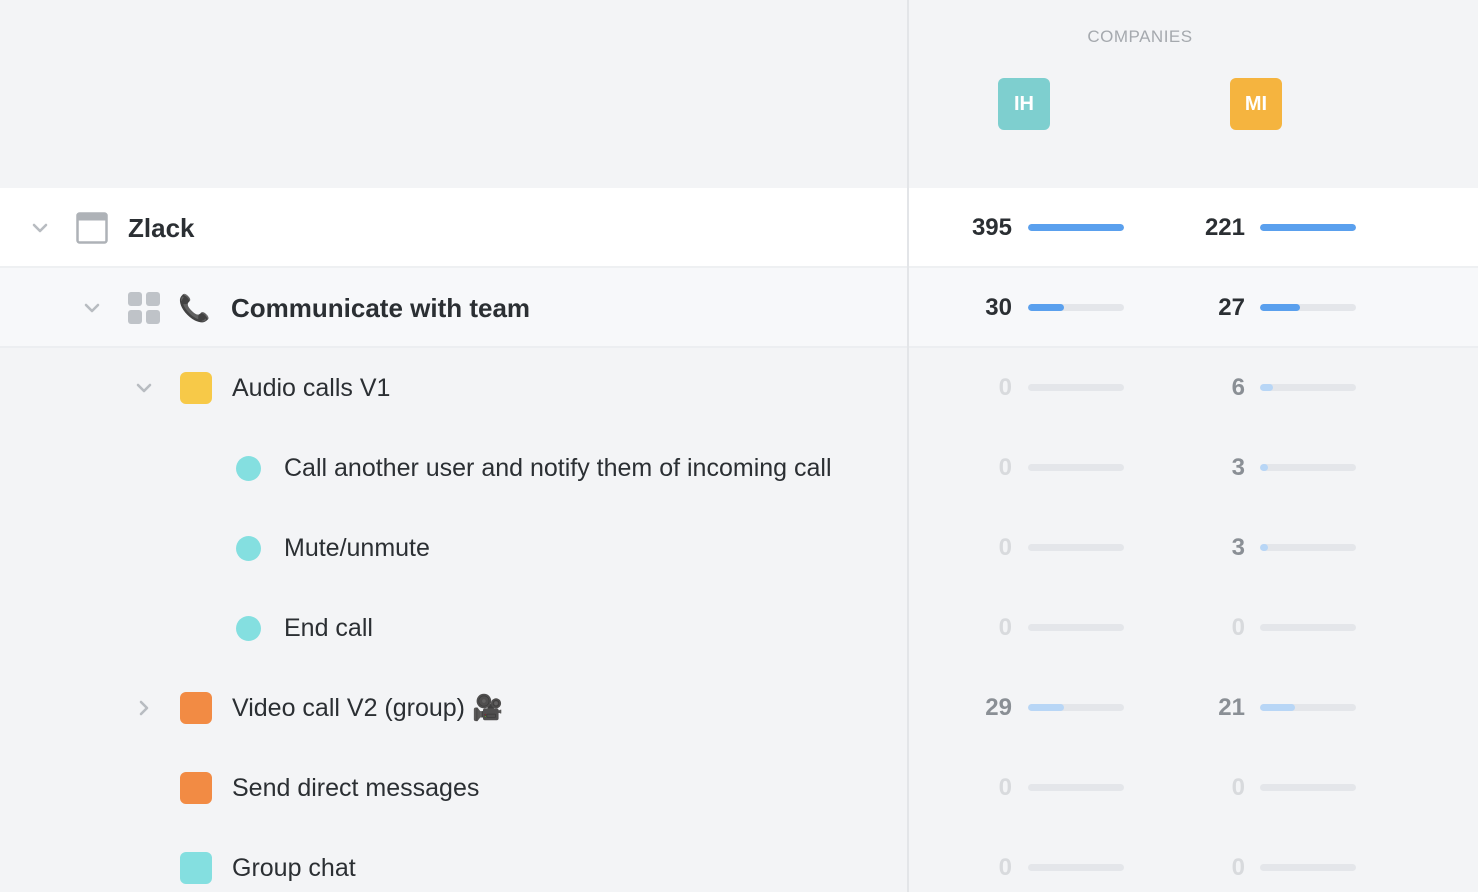 Image resolution: width=1478 pixels, height=892 pixels. Describe the element at coordinates (739, 708) in the screenshot. I see `tree-row: Video call V2 (group) 🎥 29 21` at that location.